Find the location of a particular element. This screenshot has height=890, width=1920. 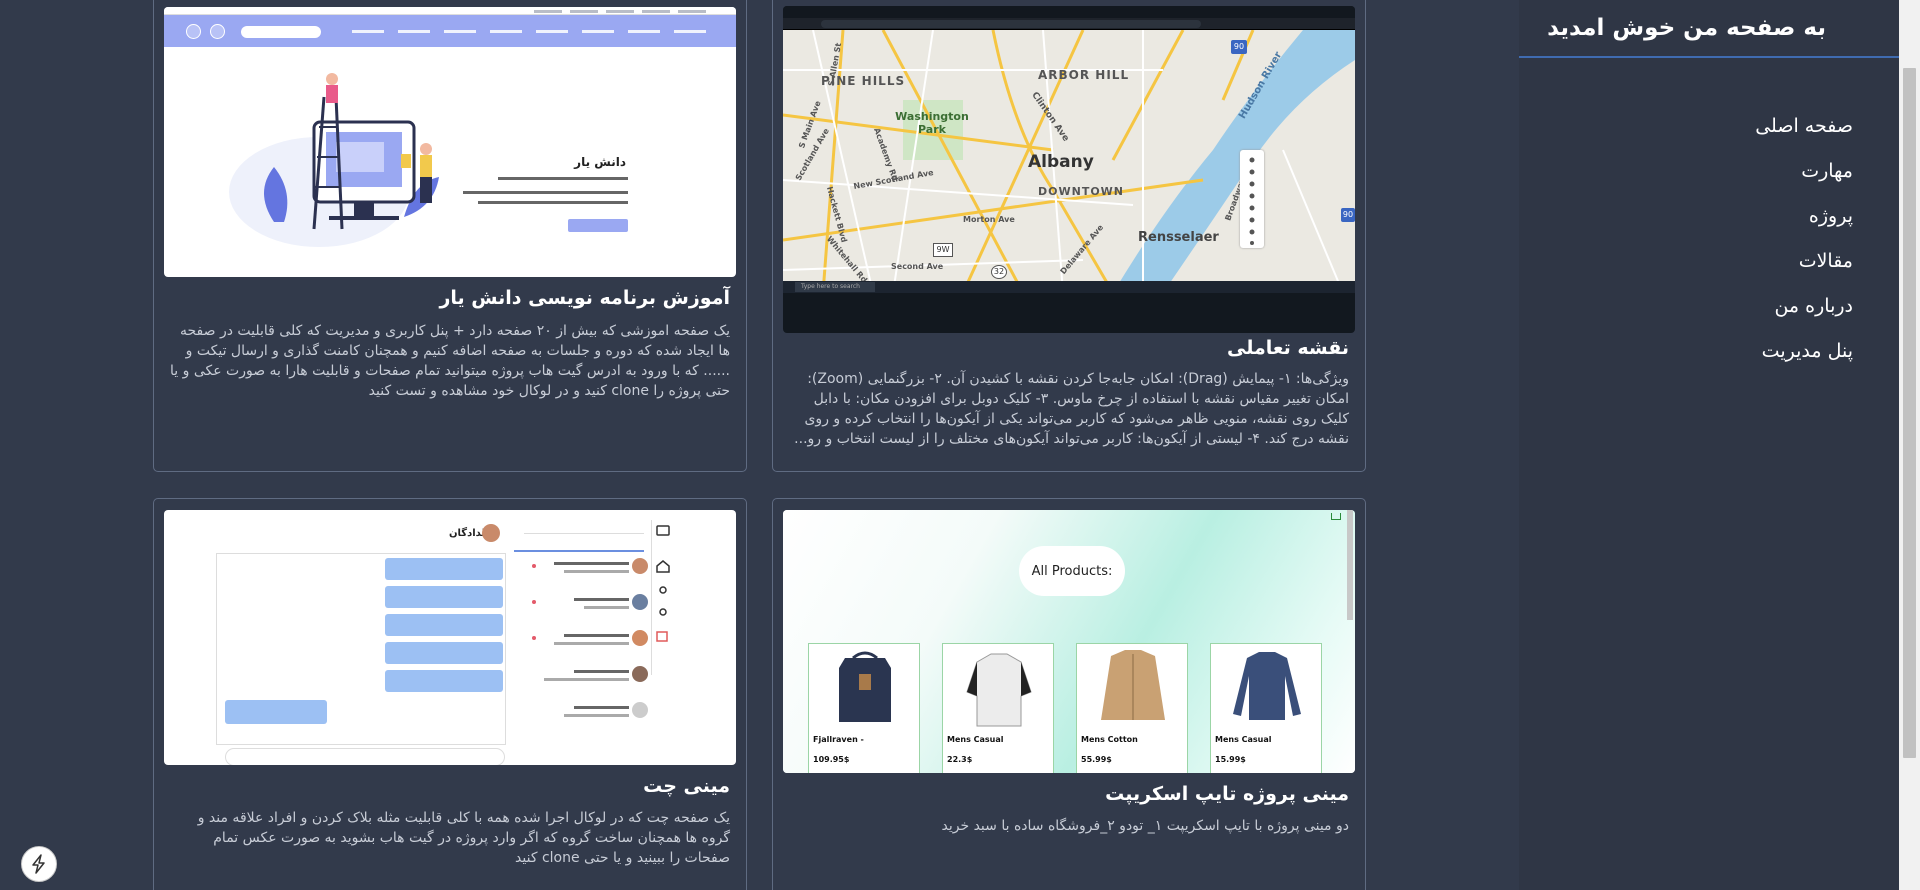

site-menu is located at coordinates (529, 31).